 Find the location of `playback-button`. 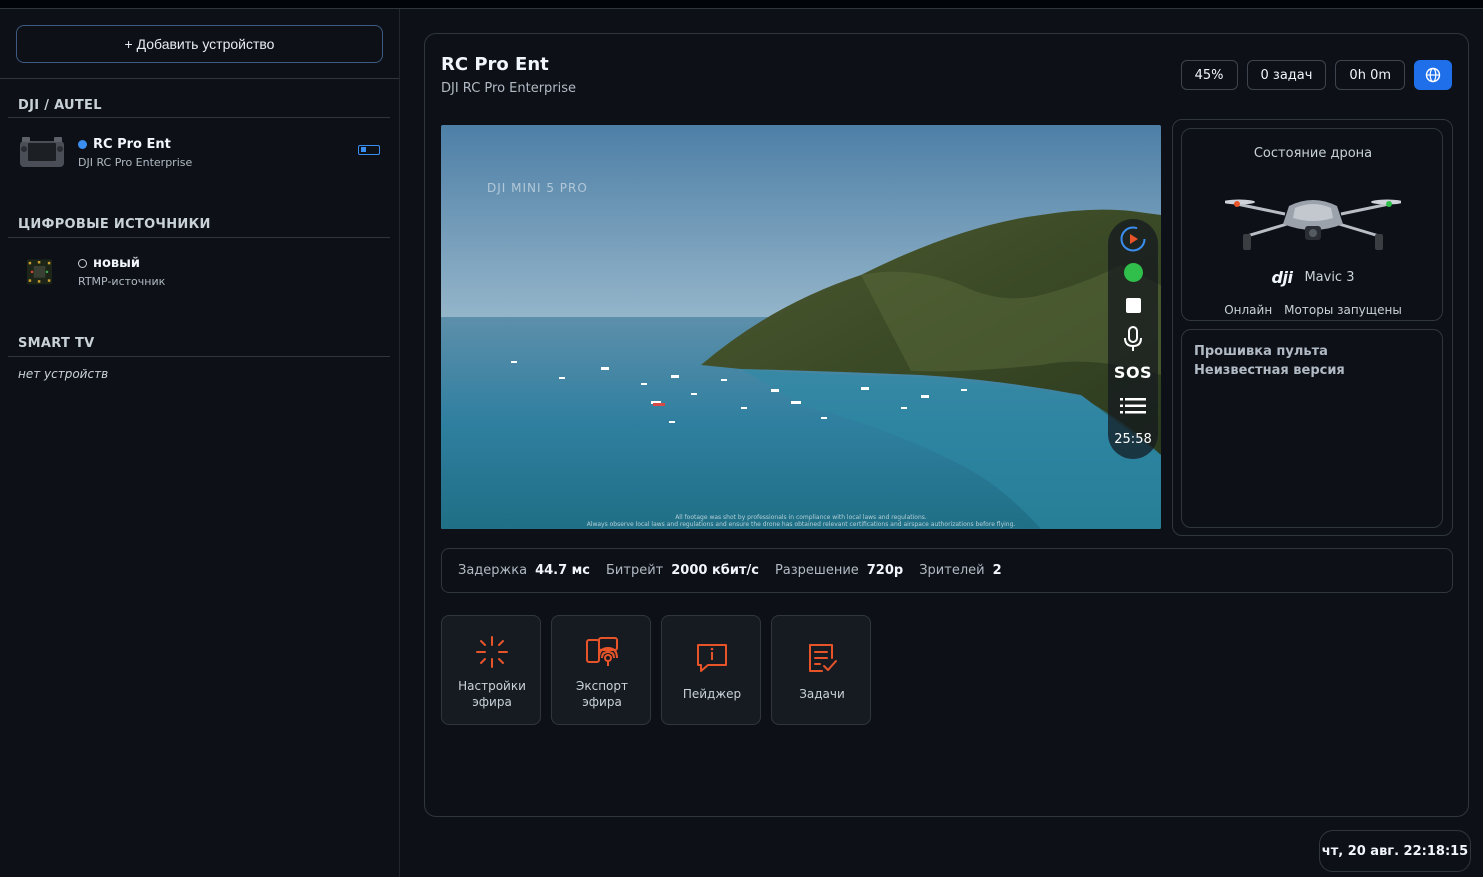

playback-button is located at coordinates (1133, 239).